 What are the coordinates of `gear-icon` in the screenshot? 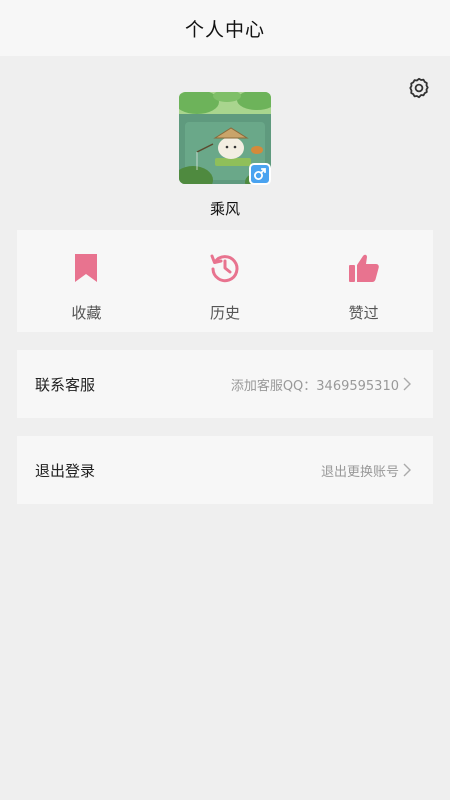 It's located at (419, 88).